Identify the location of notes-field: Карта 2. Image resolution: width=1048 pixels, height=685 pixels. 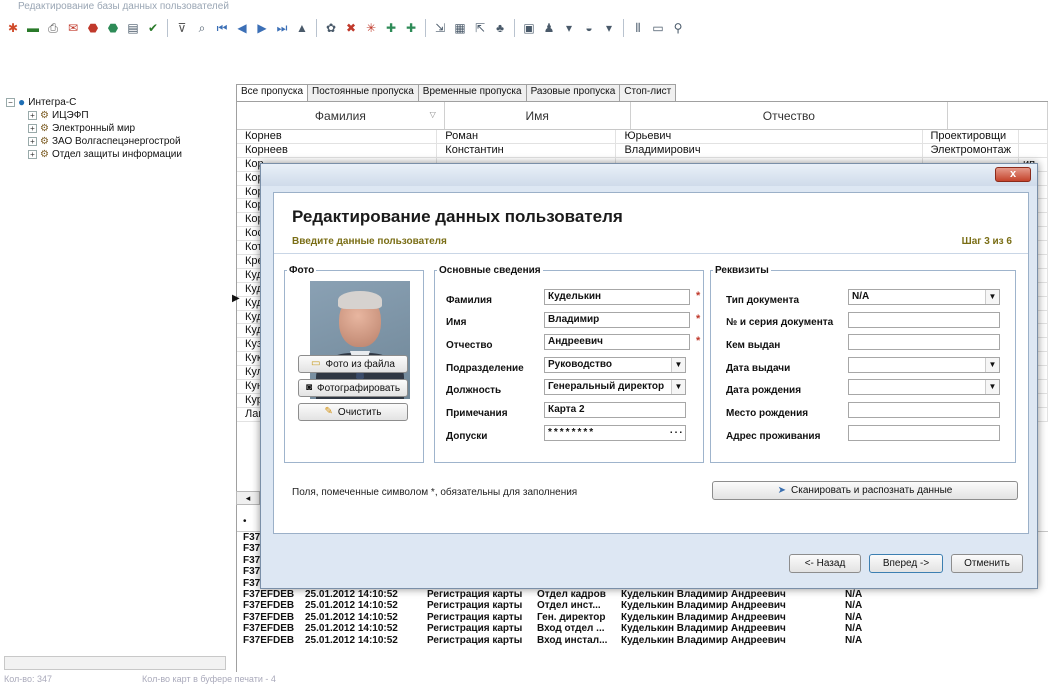
(615, 410).